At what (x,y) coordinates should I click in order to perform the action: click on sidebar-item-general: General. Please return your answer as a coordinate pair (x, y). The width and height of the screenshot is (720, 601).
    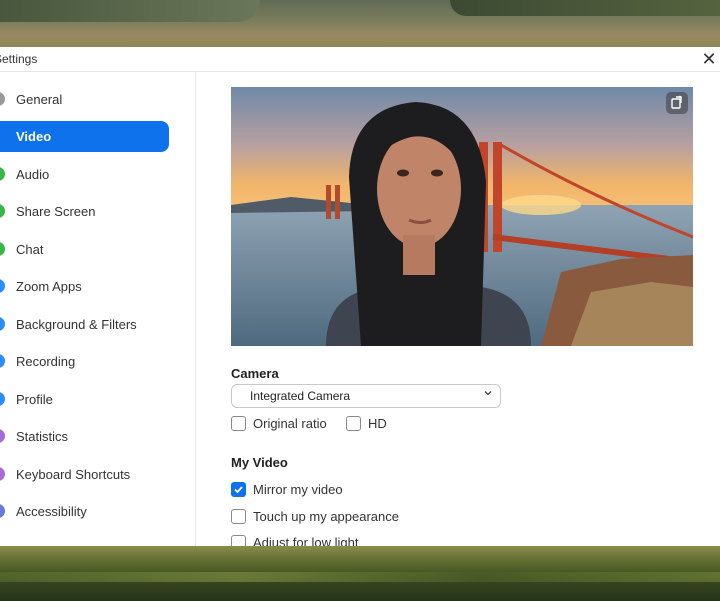
    Looking at the image, I should click on (84, 99).